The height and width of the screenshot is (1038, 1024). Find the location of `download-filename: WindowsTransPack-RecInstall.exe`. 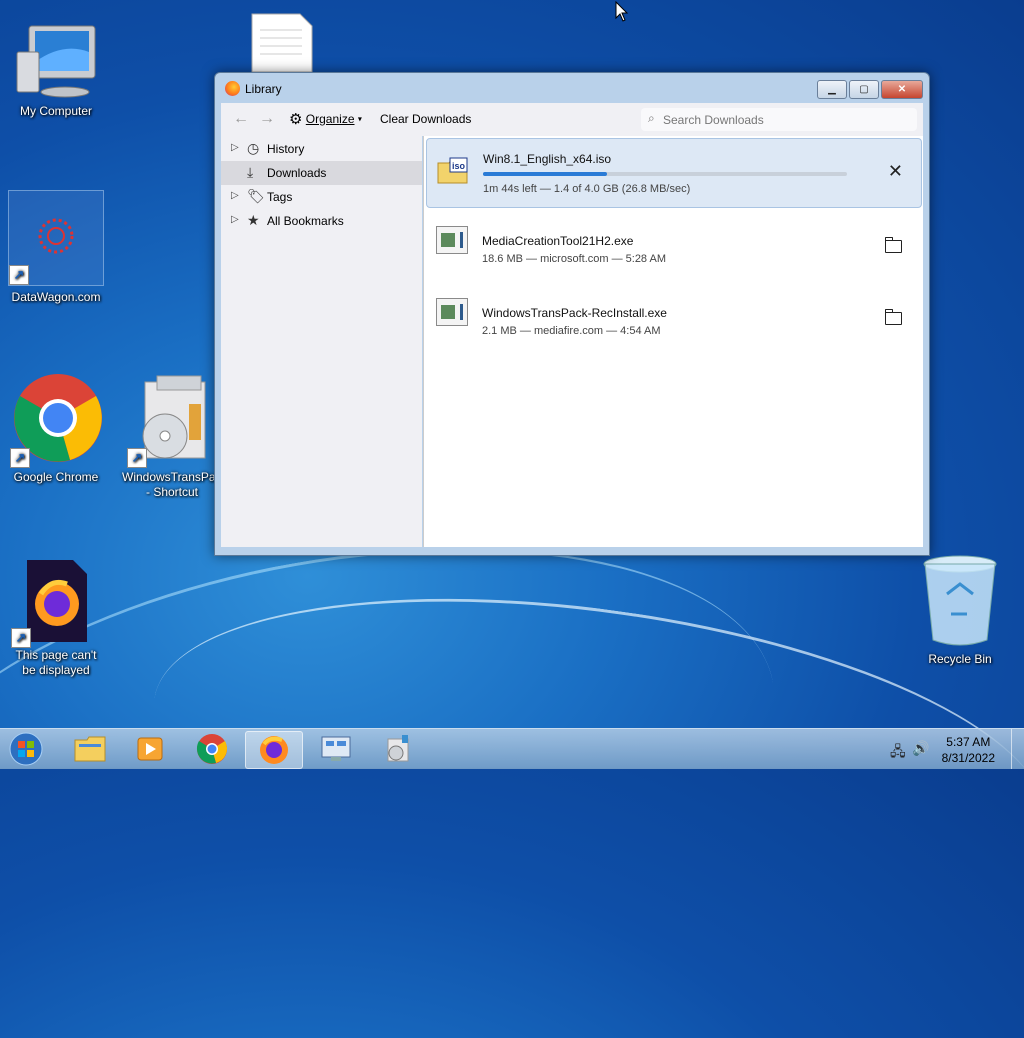

download-filename: WindowsTransPack-RecInstall.exe is located at coordinates (574, 313).